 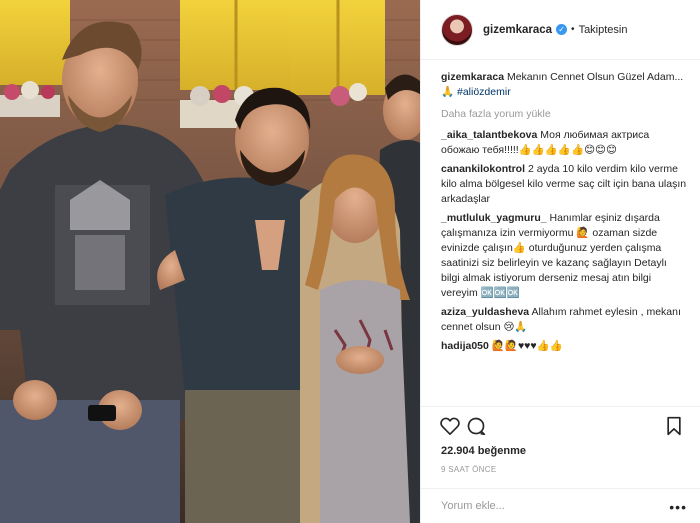 I want to click on comment-username: canankilokontrol, so click(x=483, y=169).